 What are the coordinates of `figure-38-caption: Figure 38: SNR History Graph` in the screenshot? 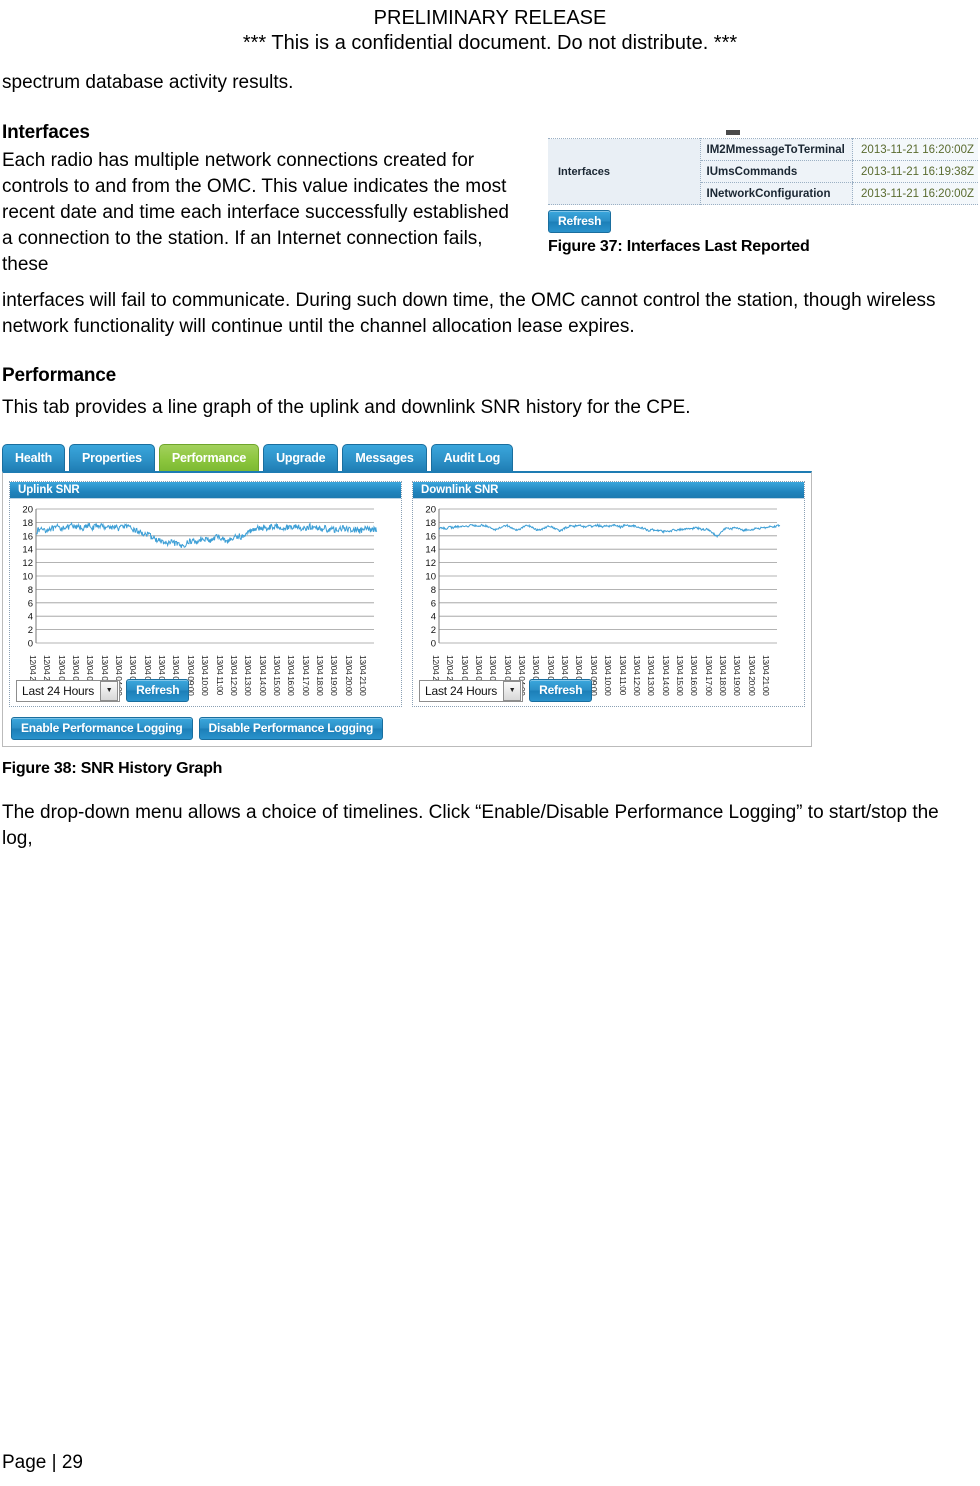 It's located at (112, 768).